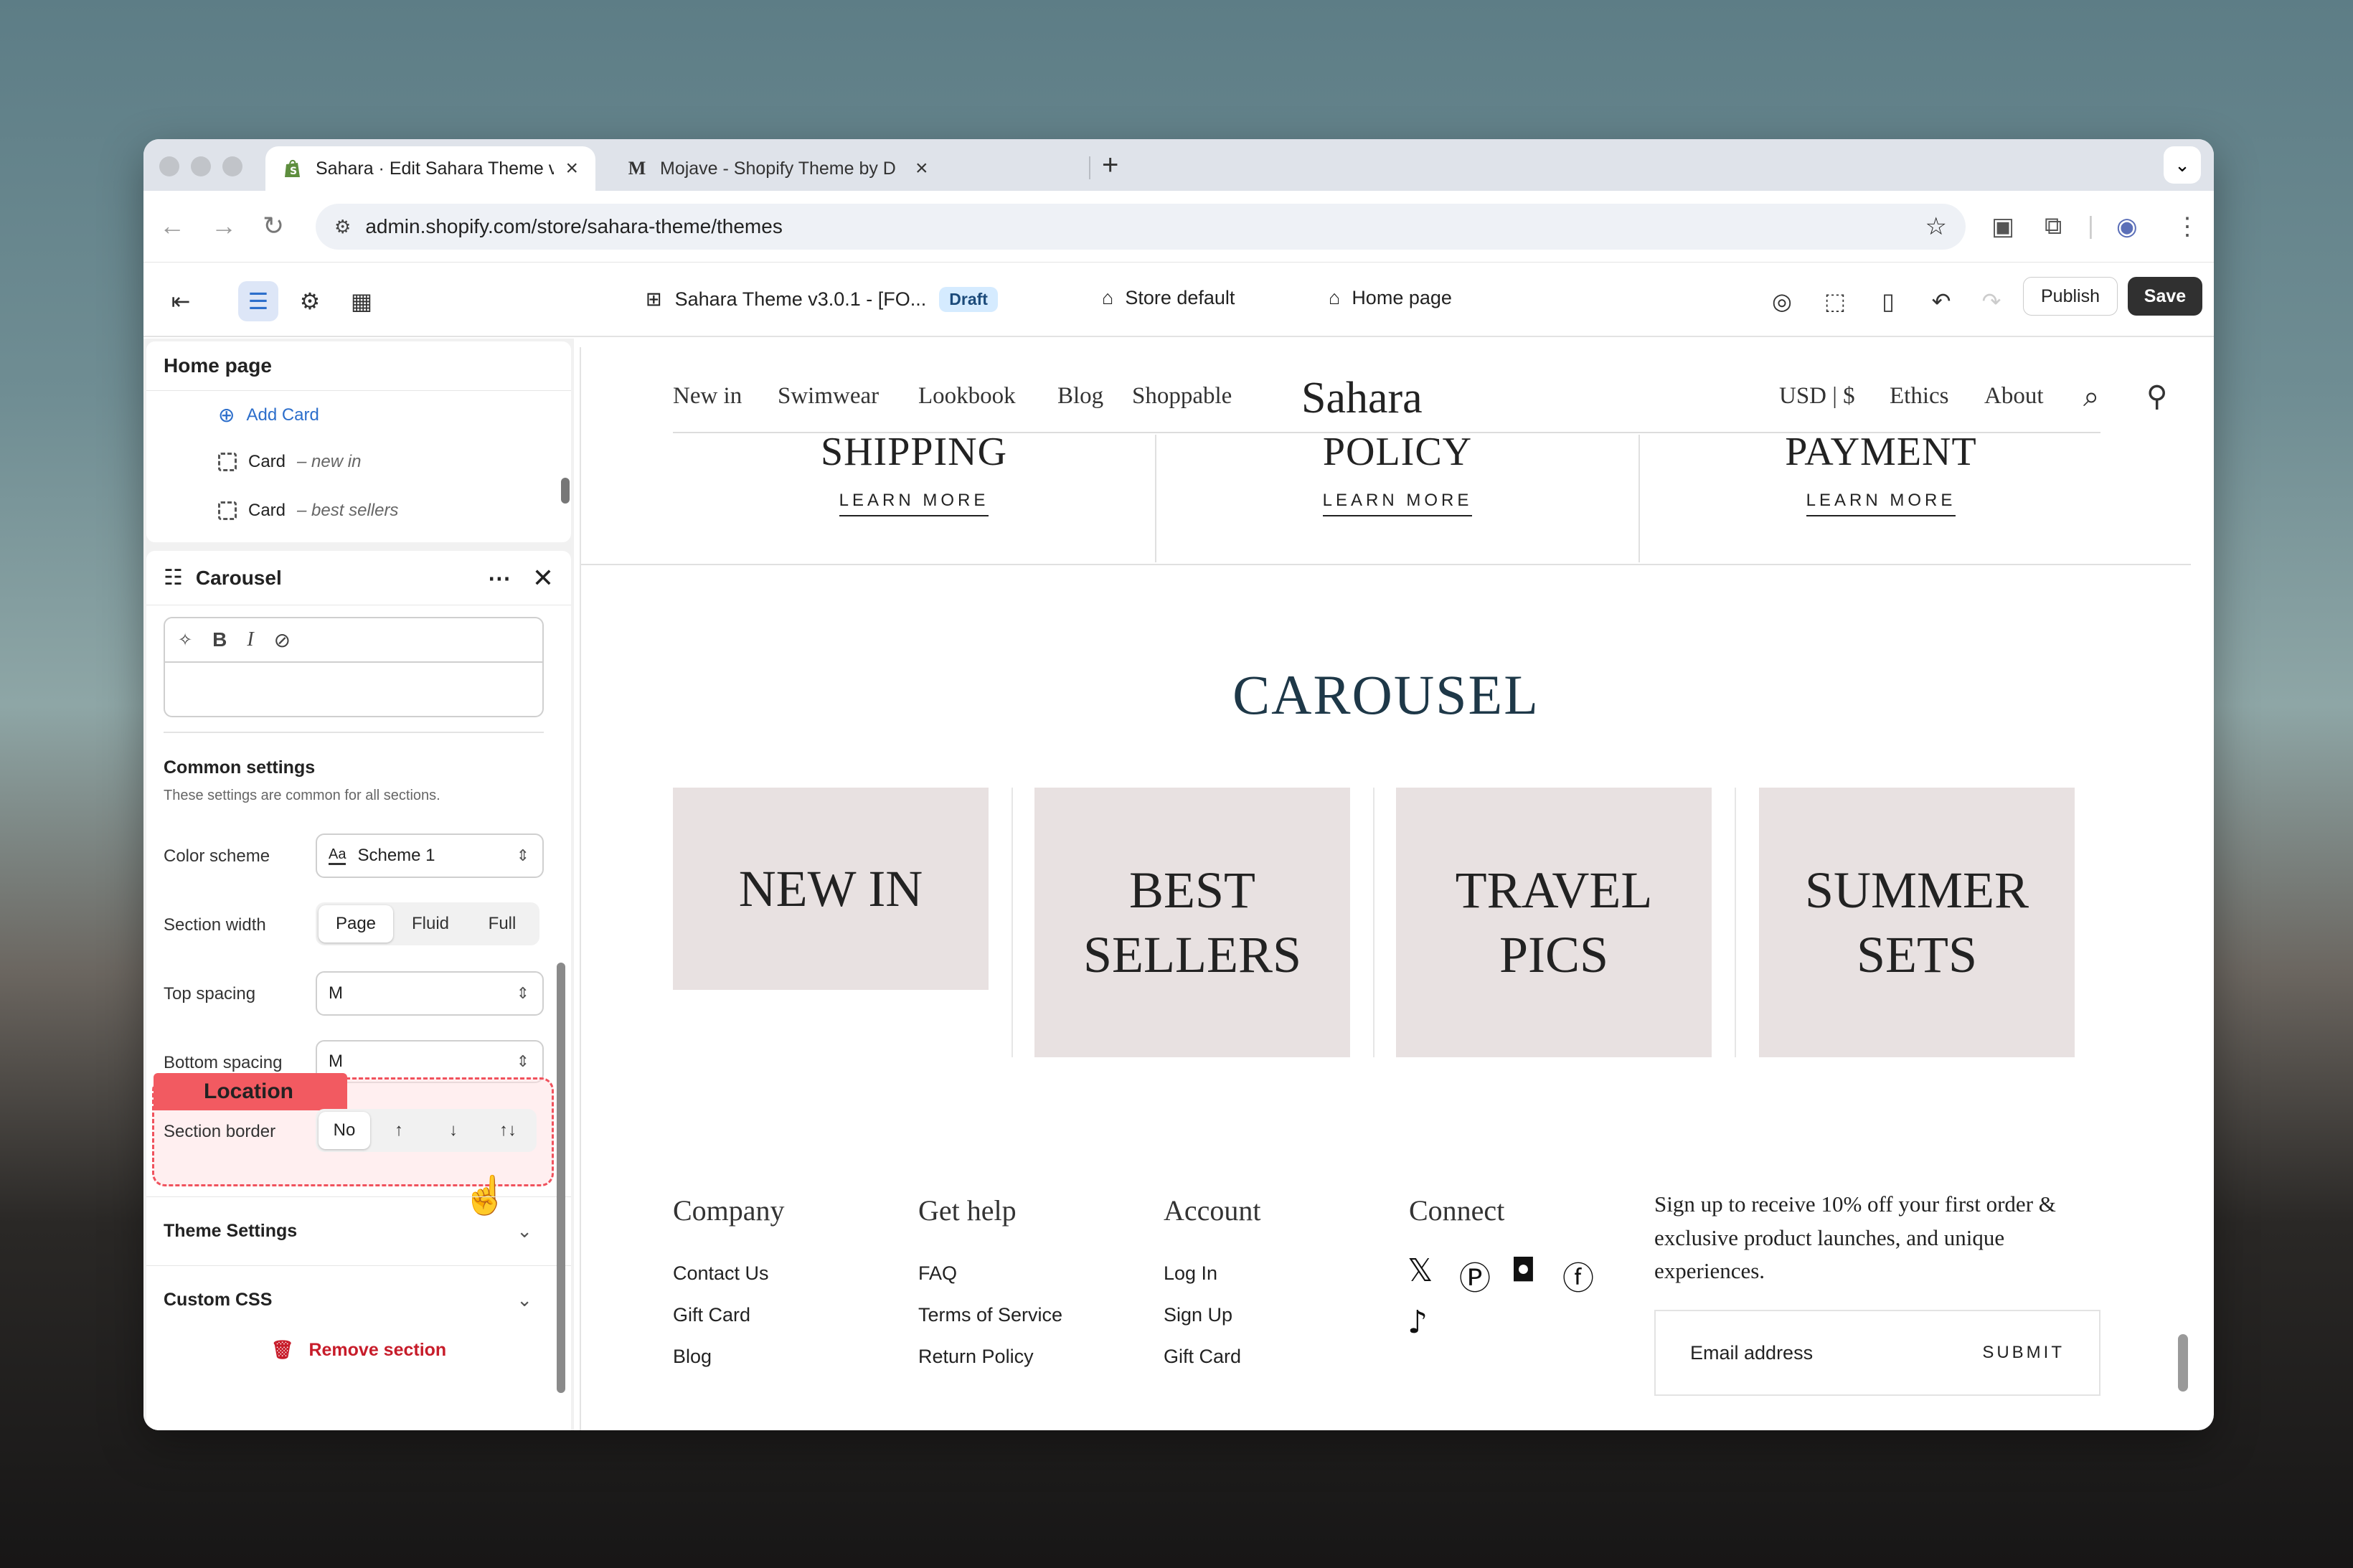  What do you see at coordinates (1168, 298) in the screenshot?
I see `context-selector: ⌂ Store default` at bounding box center [1168, 298].